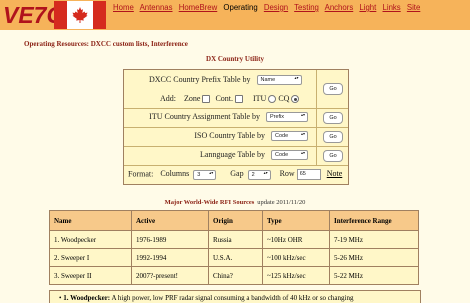 The height and width of the screenshot is (303, 470). Describe the element at coordinates (367, 7) in the screenshot. I see `nav-link-light: Light` at that location.